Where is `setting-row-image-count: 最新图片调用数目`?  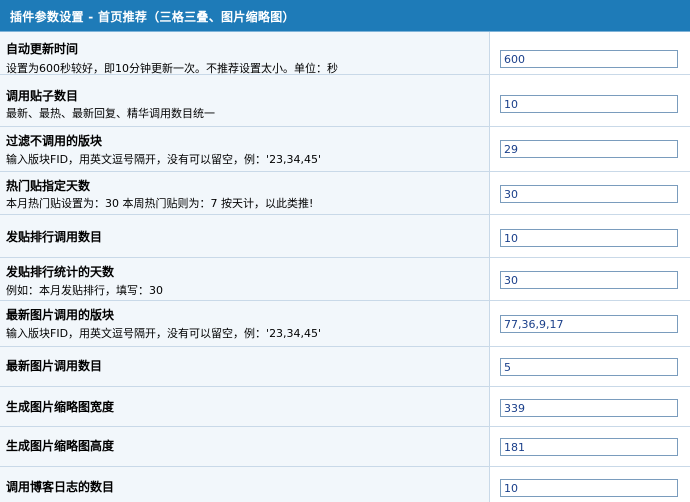
setting-row-image-count: 最新图片调用数目 is located at coordinates (345, 367).